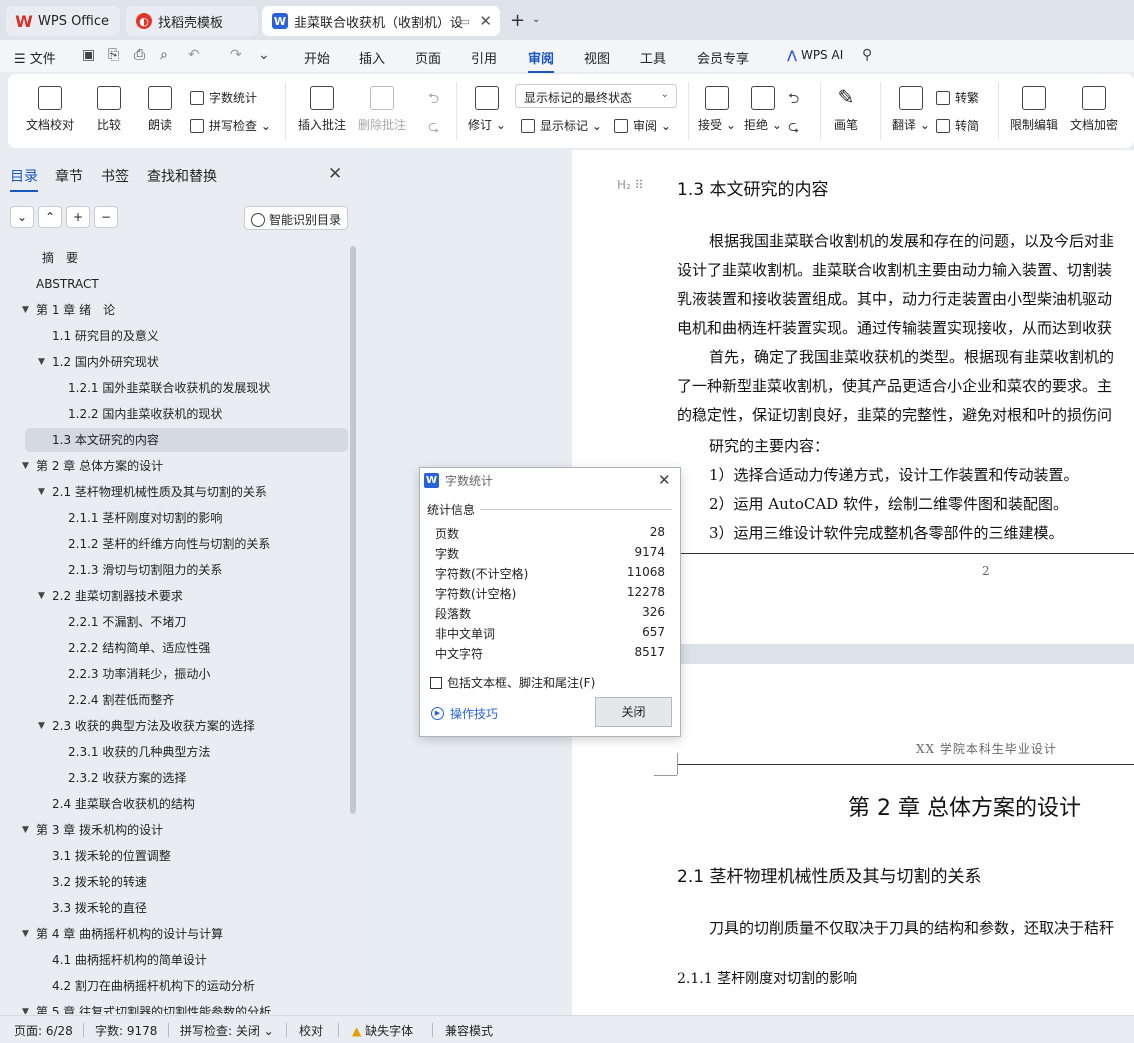 Image resolution: width=1134 pixels, height=1043 pixels. I want to click on toc-item: ▼ 1.2 国内外研究现状, so click(98, 362).